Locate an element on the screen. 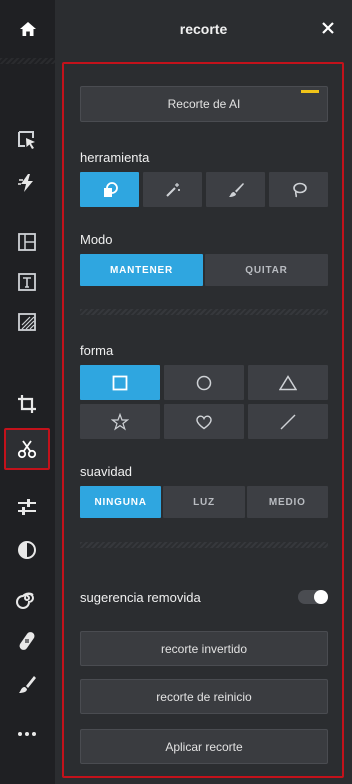  more-tools-button is located at coordinates (27, 734).